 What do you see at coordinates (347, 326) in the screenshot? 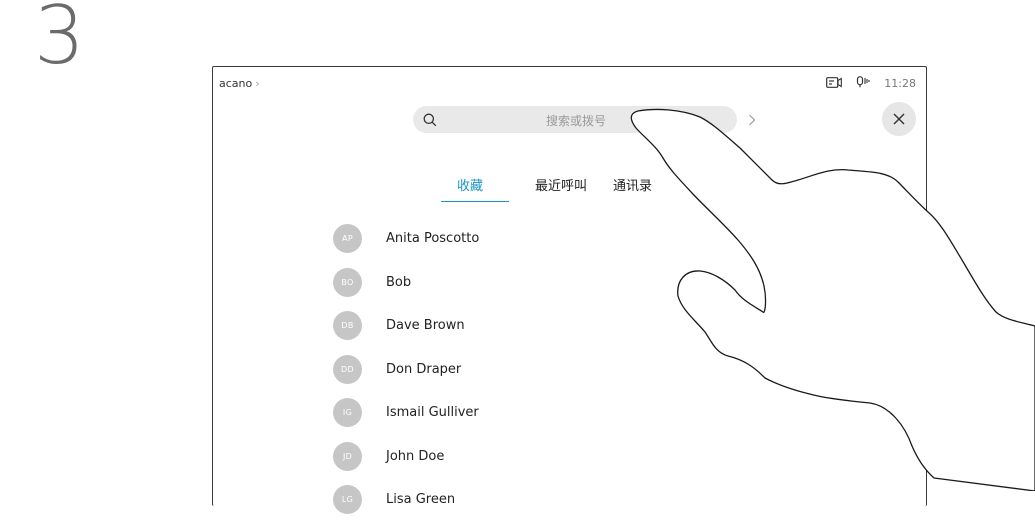
I see `avatar: DB` at bounding box center [347, 326].